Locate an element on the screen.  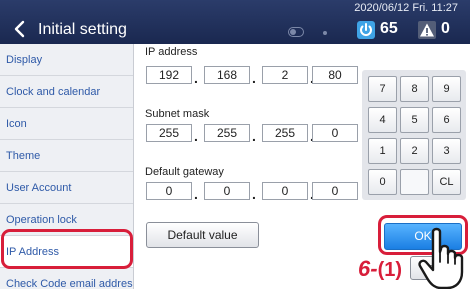
sidebar-item-clock-calendar: Clock and calendar is located at coordinates (66, 92).